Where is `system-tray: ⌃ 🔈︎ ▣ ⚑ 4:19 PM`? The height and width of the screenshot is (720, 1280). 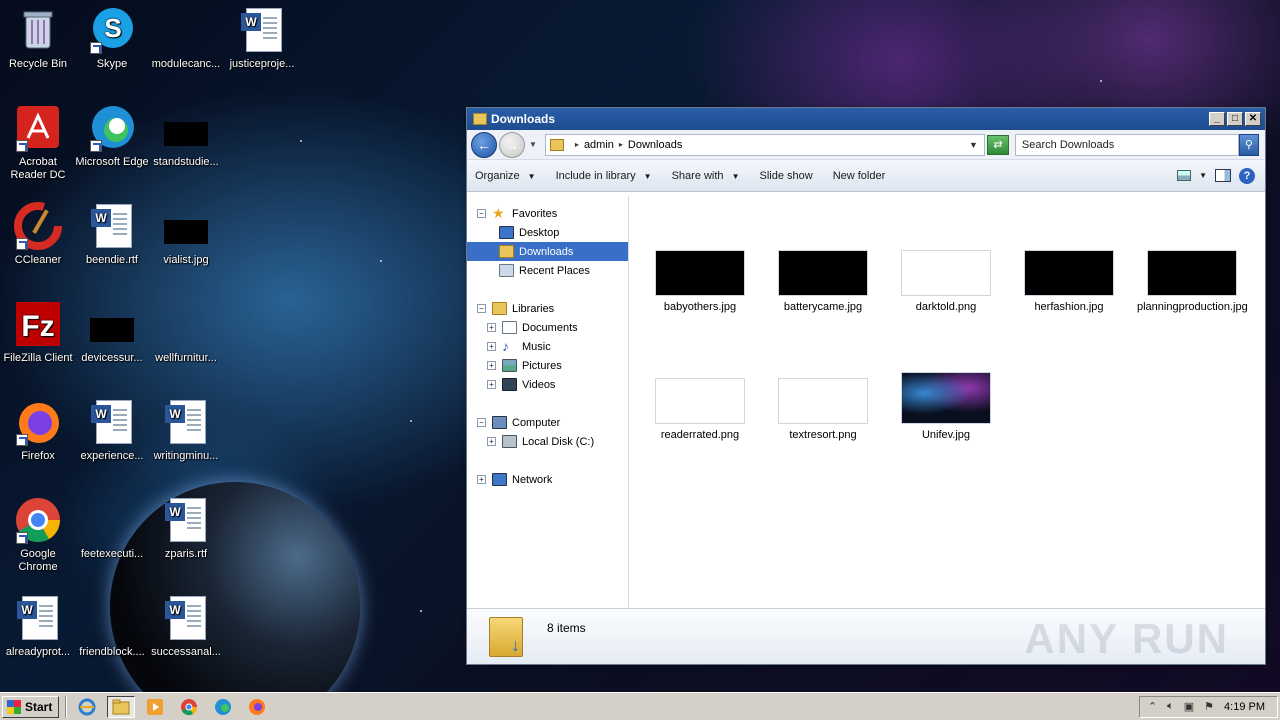
system-tray: ⌃ 🔈︎ ▣ ⚑ 4:19 PM is located at coordinates (1208, 706).